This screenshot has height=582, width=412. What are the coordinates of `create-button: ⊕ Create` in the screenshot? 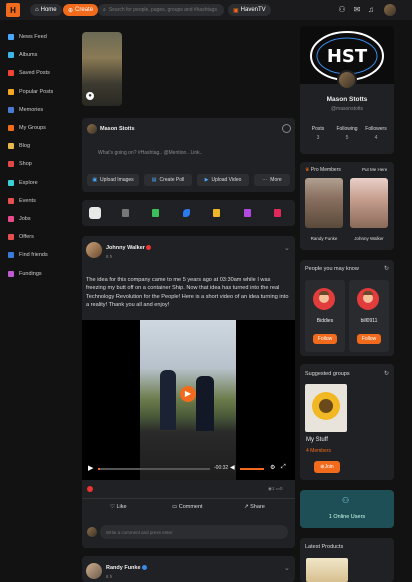 It's located at (81, 10).